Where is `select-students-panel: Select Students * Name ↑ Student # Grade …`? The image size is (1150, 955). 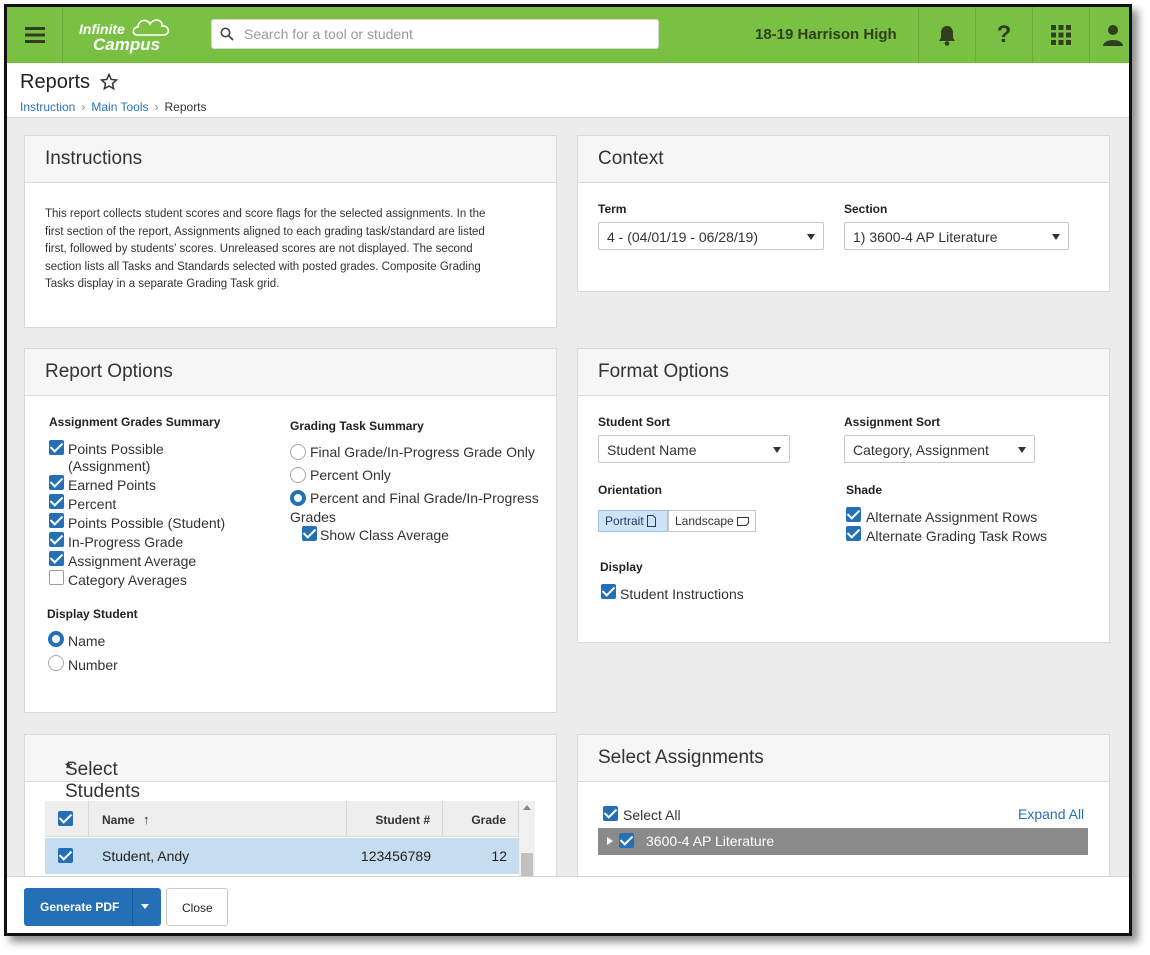
select-students-panel: Select Students * Name ↑ Student # Grade … is located at coordinates (290, 814).